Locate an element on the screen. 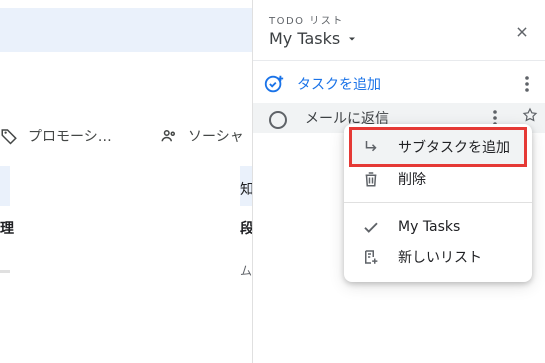  more-options-button is located at coordinates (527, 84).